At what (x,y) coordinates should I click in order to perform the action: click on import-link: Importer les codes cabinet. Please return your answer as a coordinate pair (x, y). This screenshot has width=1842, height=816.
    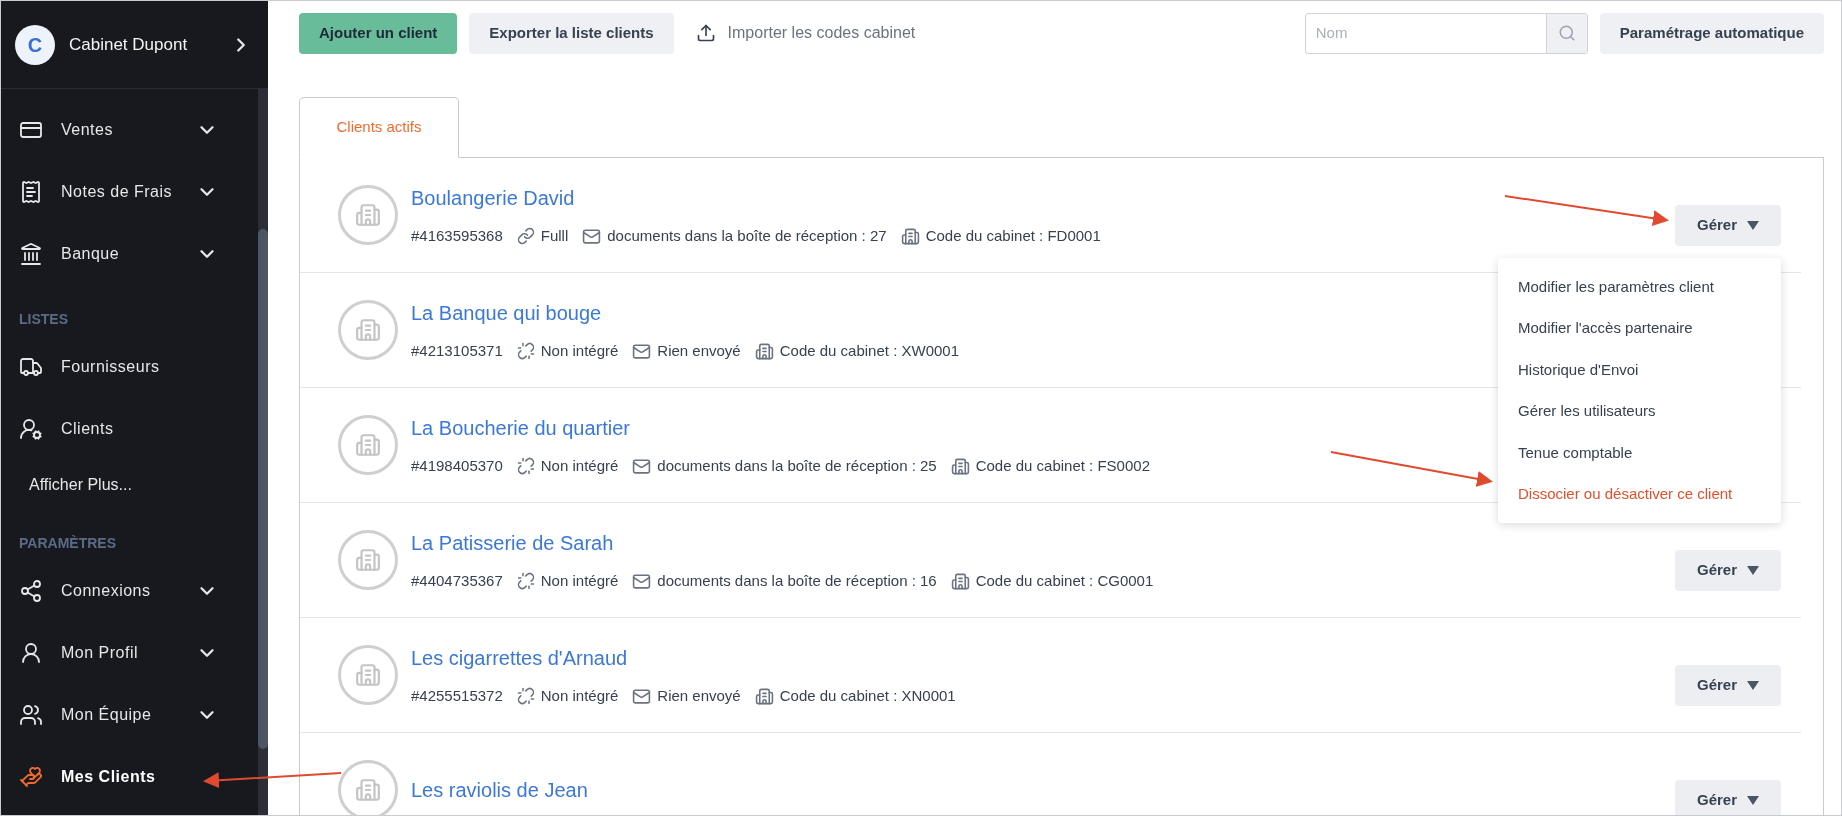
    Looking at the image, I should click on (805, 33).